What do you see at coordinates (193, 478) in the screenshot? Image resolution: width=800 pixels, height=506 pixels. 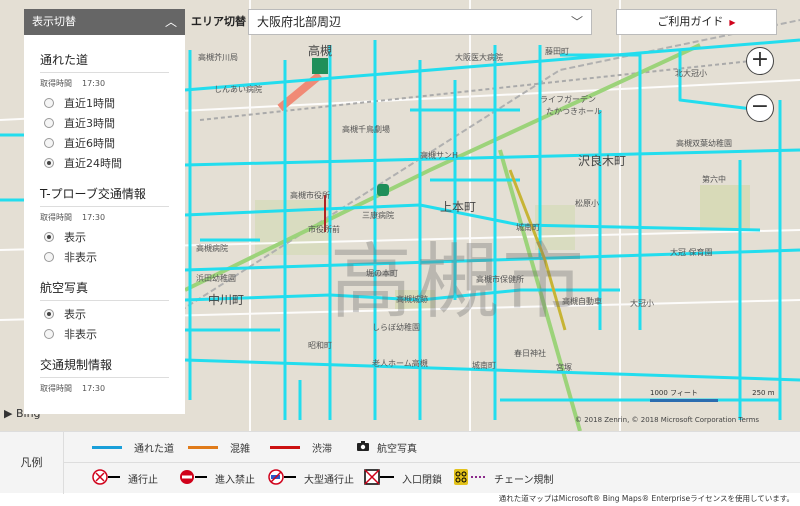 I see `no-entry-icon` at bounding box center [193, 478].